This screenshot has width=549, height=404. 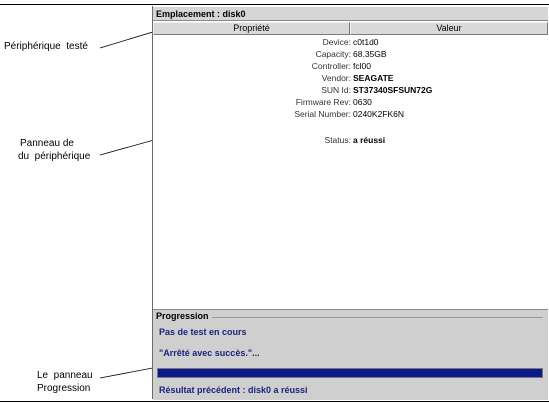 I want to click on property-name: Firmware Rev:, so click(x=323, y=102).